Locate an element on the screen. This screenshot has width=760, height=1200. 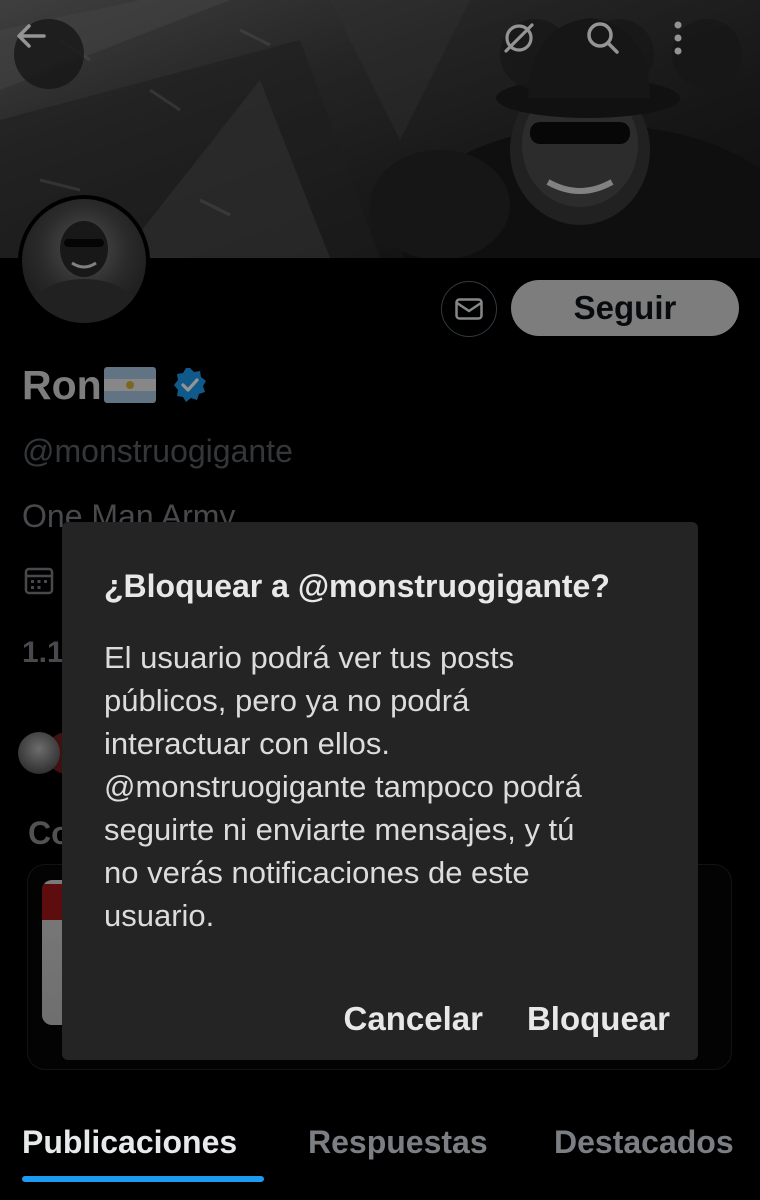
block-button: Bloquear is located at coordinates (598, 1019).